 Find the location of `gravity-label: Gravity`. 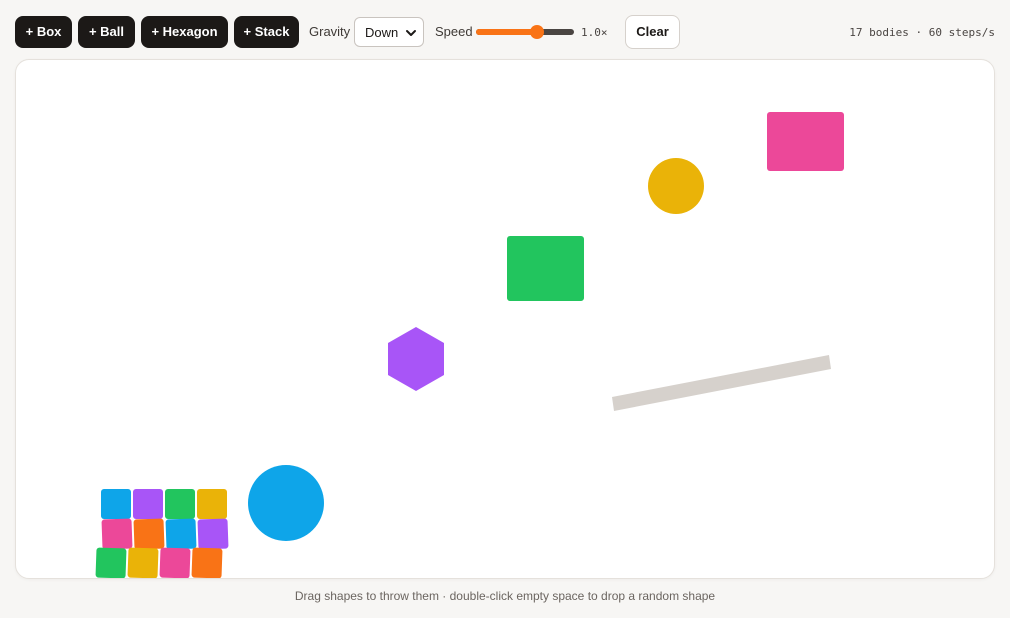

gravity-label: Gravity is located at coordinates (330, 31).